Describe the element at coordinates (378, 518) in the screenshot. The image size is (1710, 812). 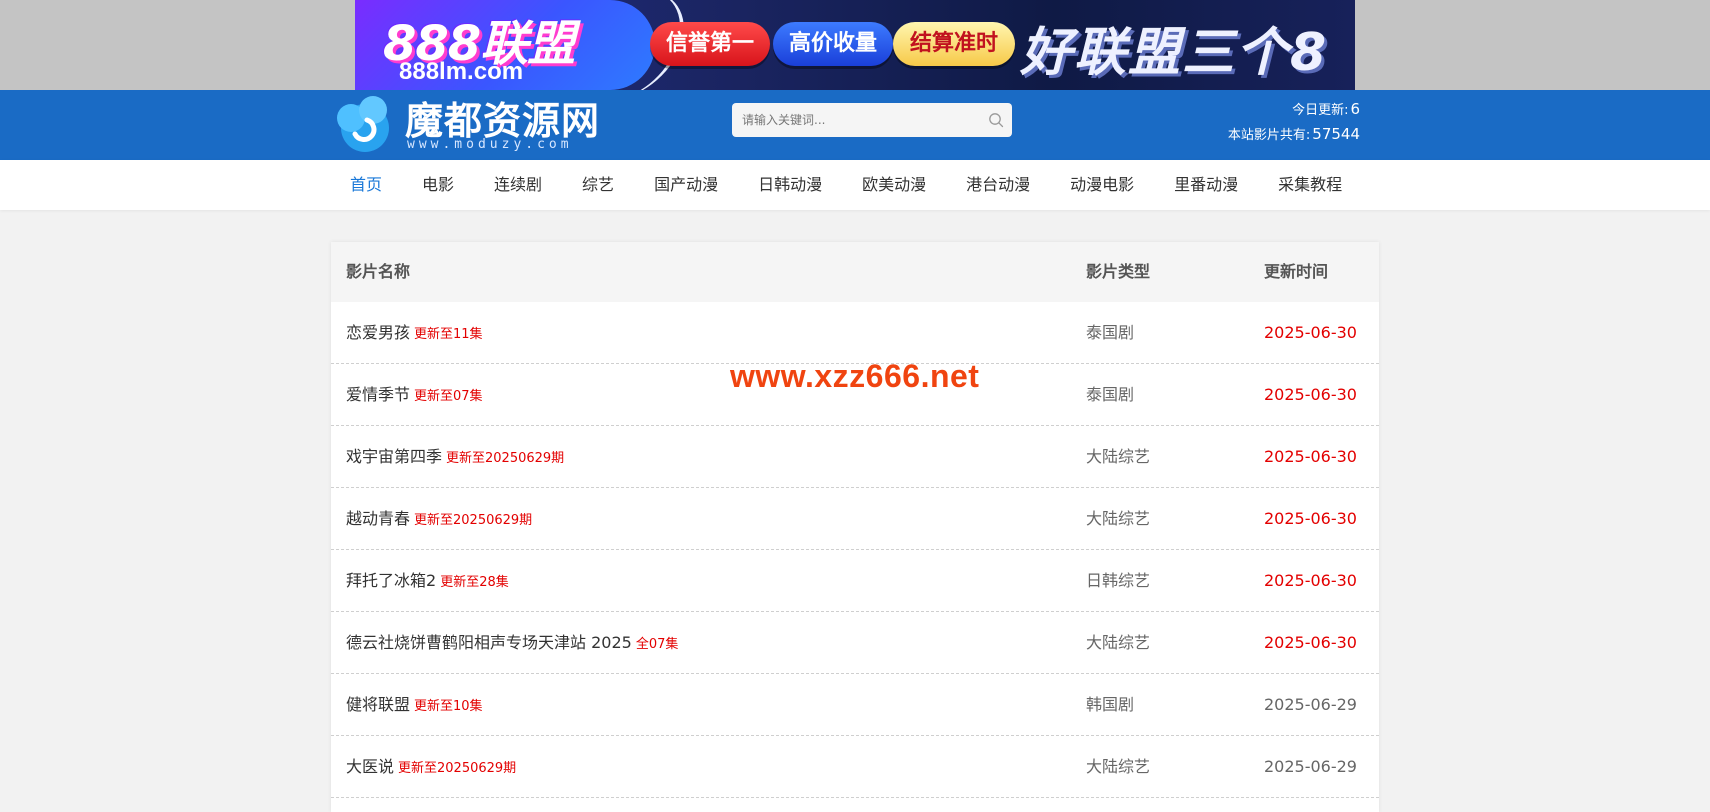
I see `movie-title: 越动青春` at that location.